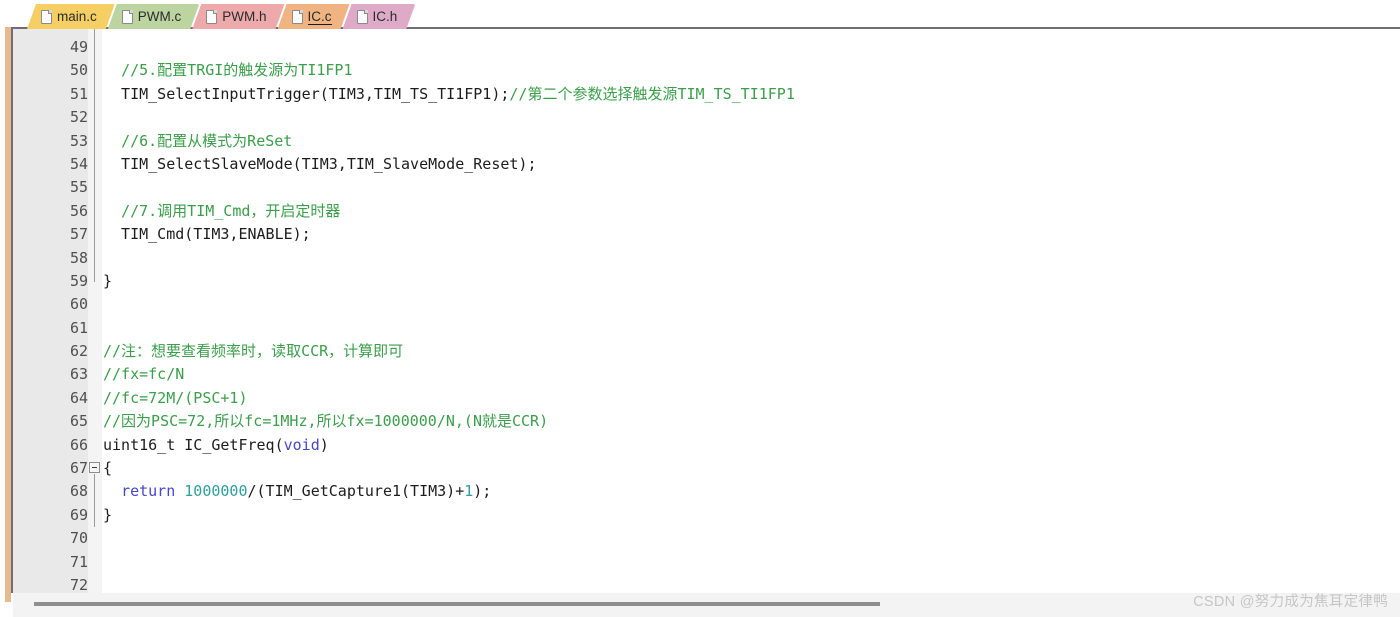 The height and width of the screenshot is (617, 1400). What do you see at coordinates (449, 374) in the screenshot?
I see `code-line: //fx=fc/N` at bounding box center [449, 374].